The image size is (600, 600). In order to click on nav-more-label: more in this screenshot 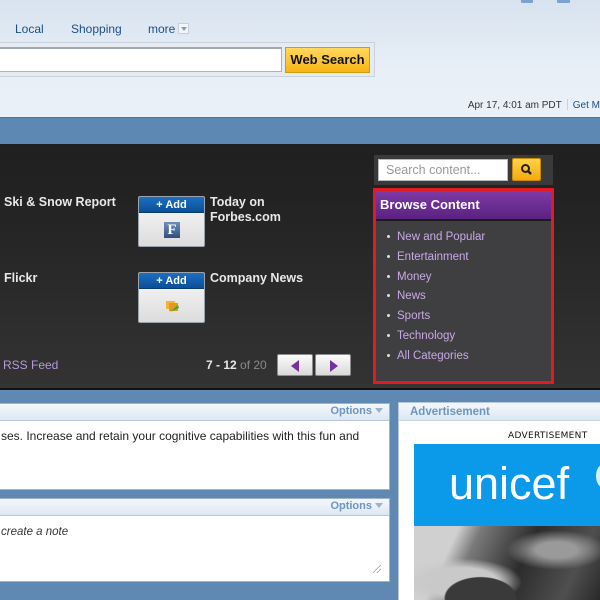, I will do `click(162, 29)`.